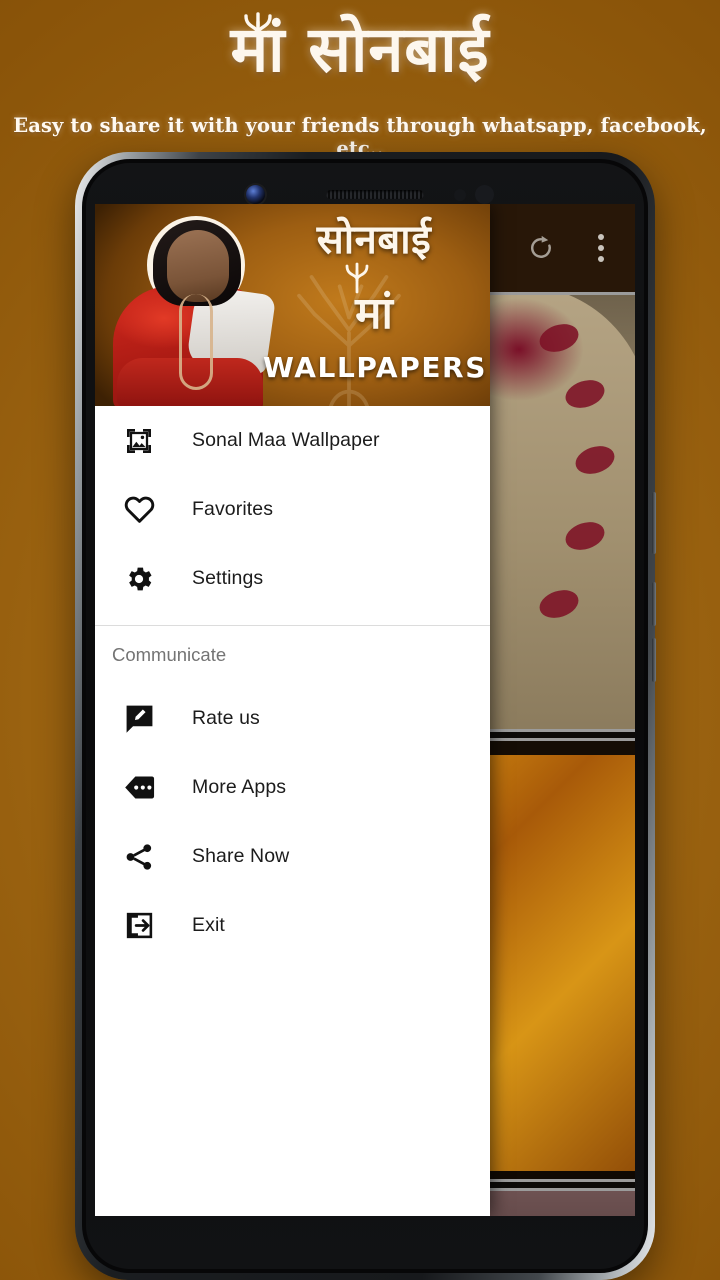 This screenshot has height=1280, width=720. Describe the element at coordinates (228, 578) in the screenshot. I see `drawer-item-label: Settings` at that location.